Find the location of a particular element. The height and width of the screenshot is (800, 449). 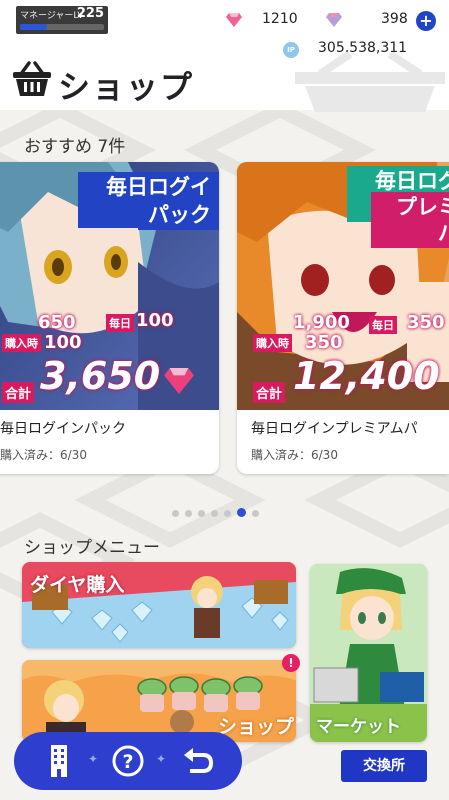

total-amount: 3,650 is located at coordinates (100, 376).